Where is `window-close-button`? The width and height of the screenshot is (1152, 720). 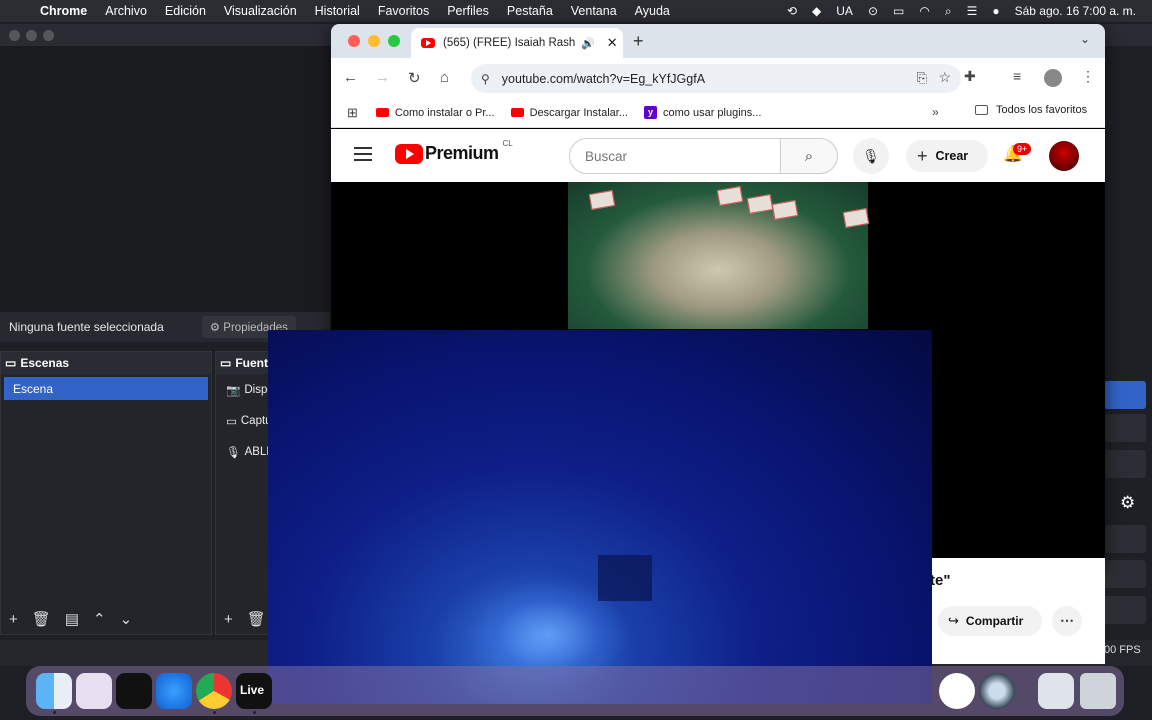
window-close-button is located at coordinates (354, 41).